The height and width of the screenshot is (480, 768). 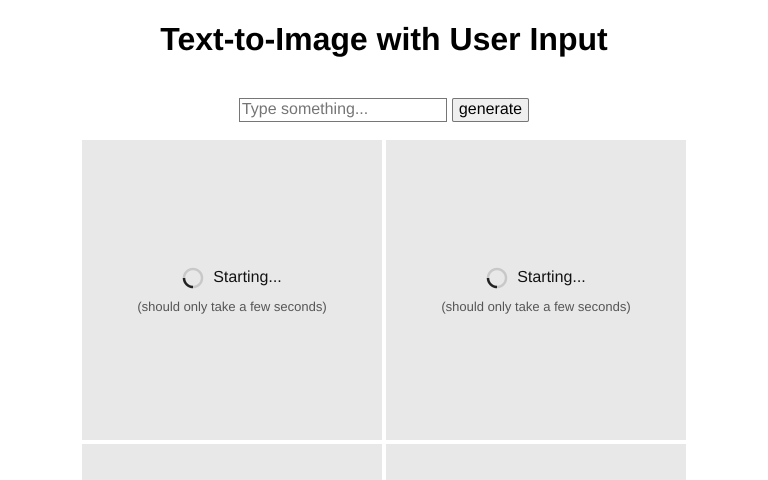 I want to click on page-title: Text-to-Image with User Input, so click(x=384, y=39).